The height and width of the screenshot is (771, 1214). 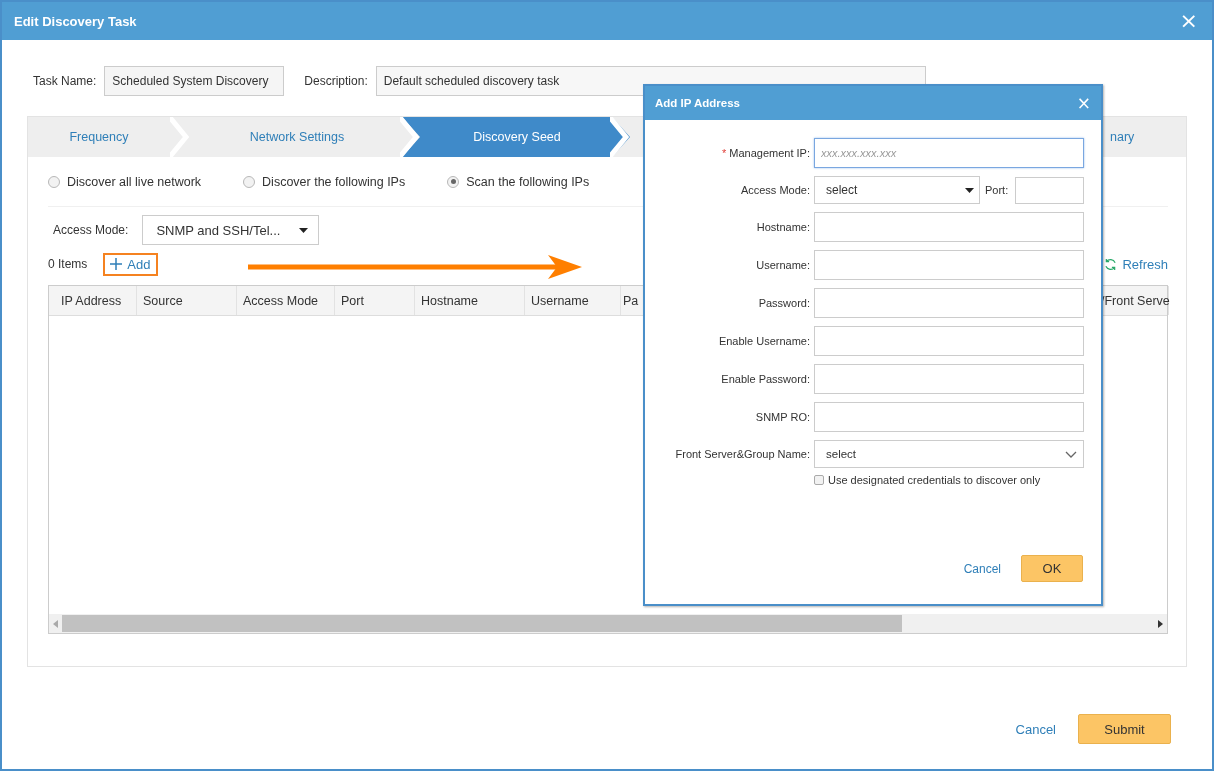 I want to click on port-field, so click(x=1049, y=190).